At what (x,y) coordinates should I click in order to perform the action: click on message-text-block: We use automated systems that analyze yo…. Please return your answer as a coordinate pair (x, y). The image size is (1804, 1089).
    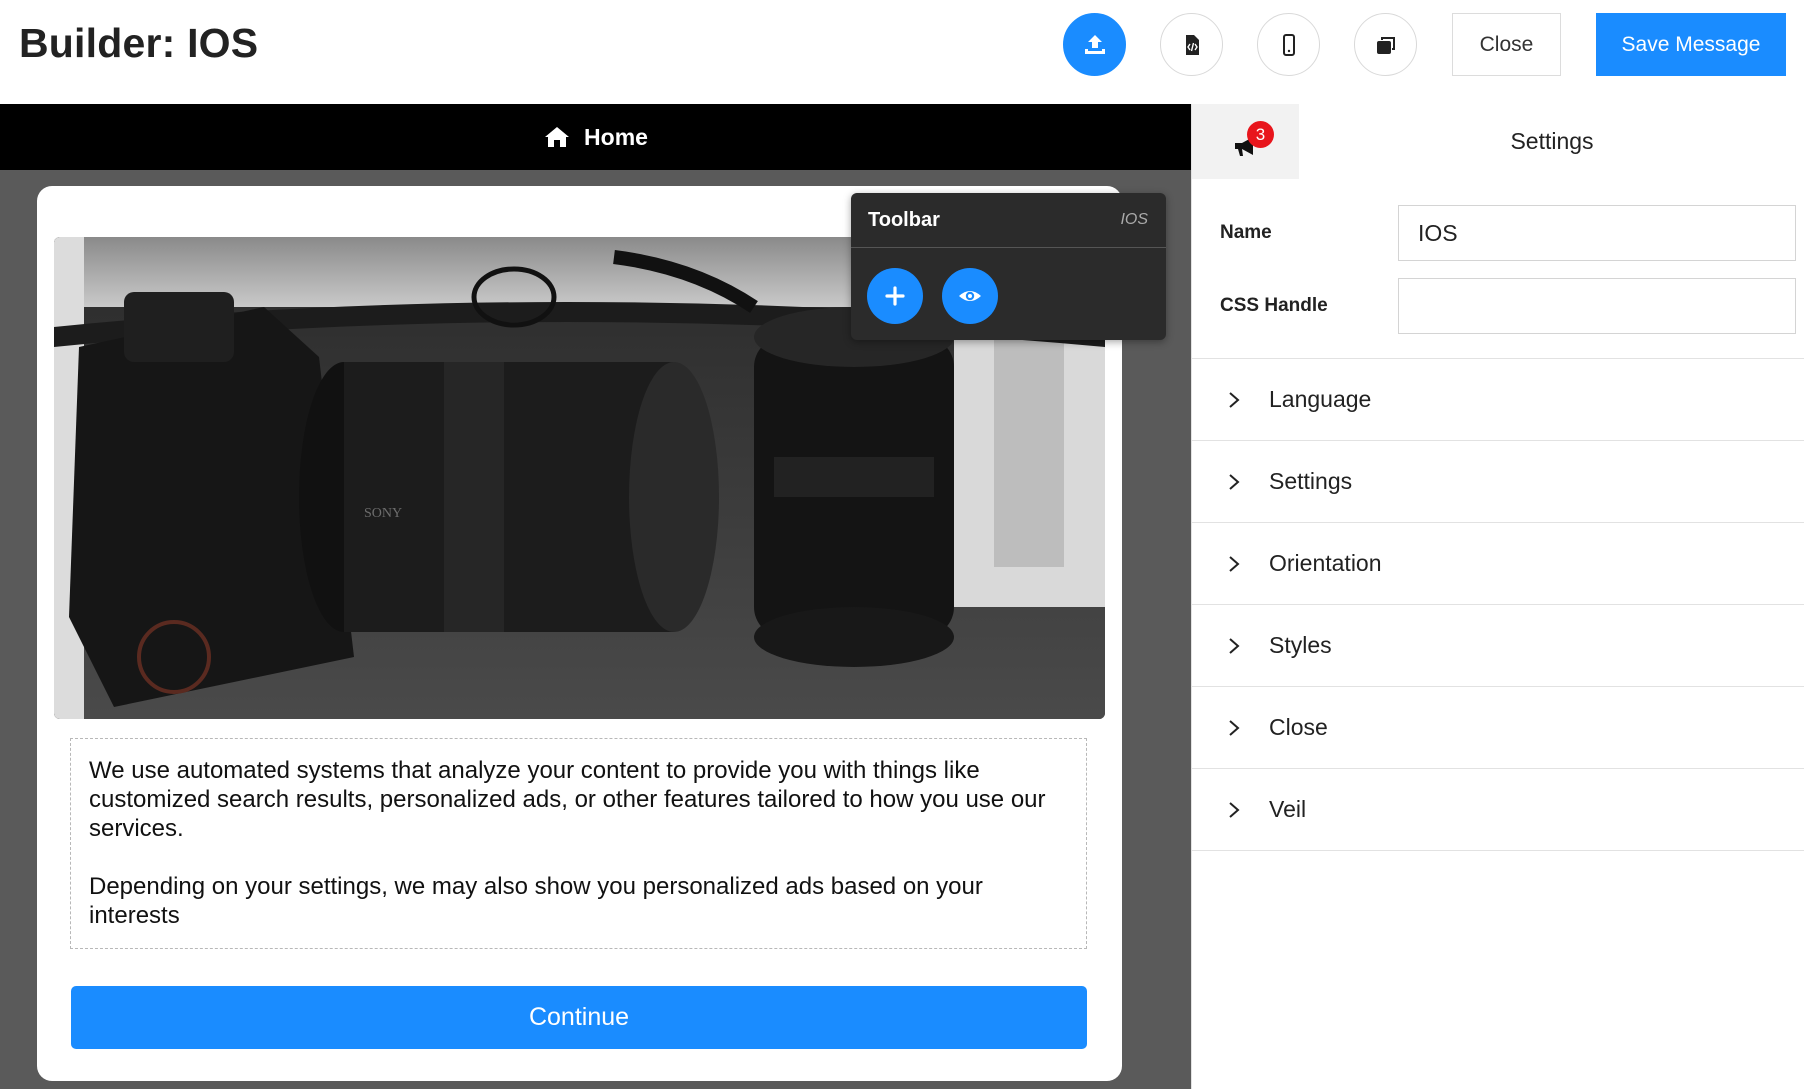
    Looking at the image, I should click on (578, 843).